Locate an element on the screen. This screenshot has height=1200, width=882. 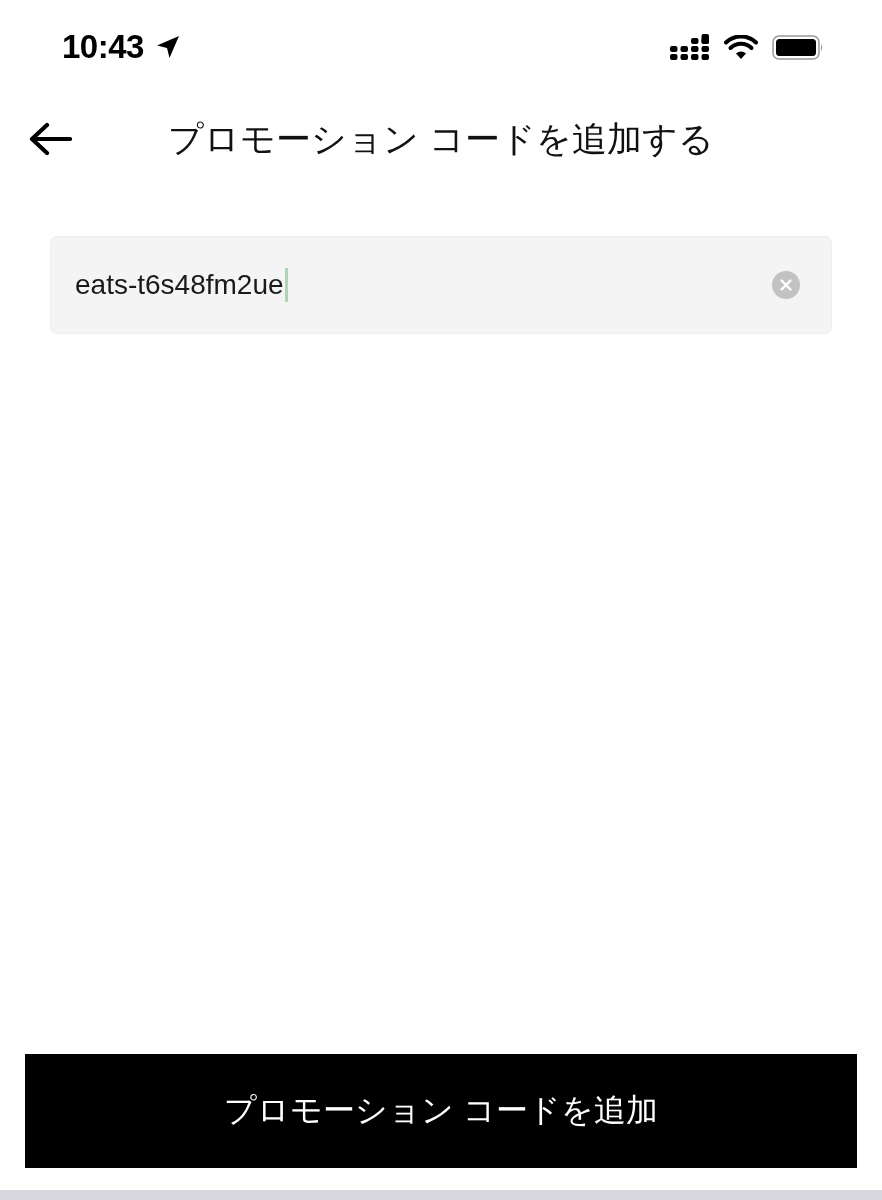
page-title: プロモーション コードを追加する is located at coordinates (441, 139).